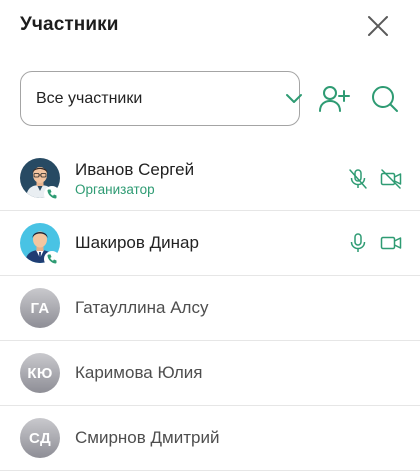  I want to click on close-icon, so click(378, 26).